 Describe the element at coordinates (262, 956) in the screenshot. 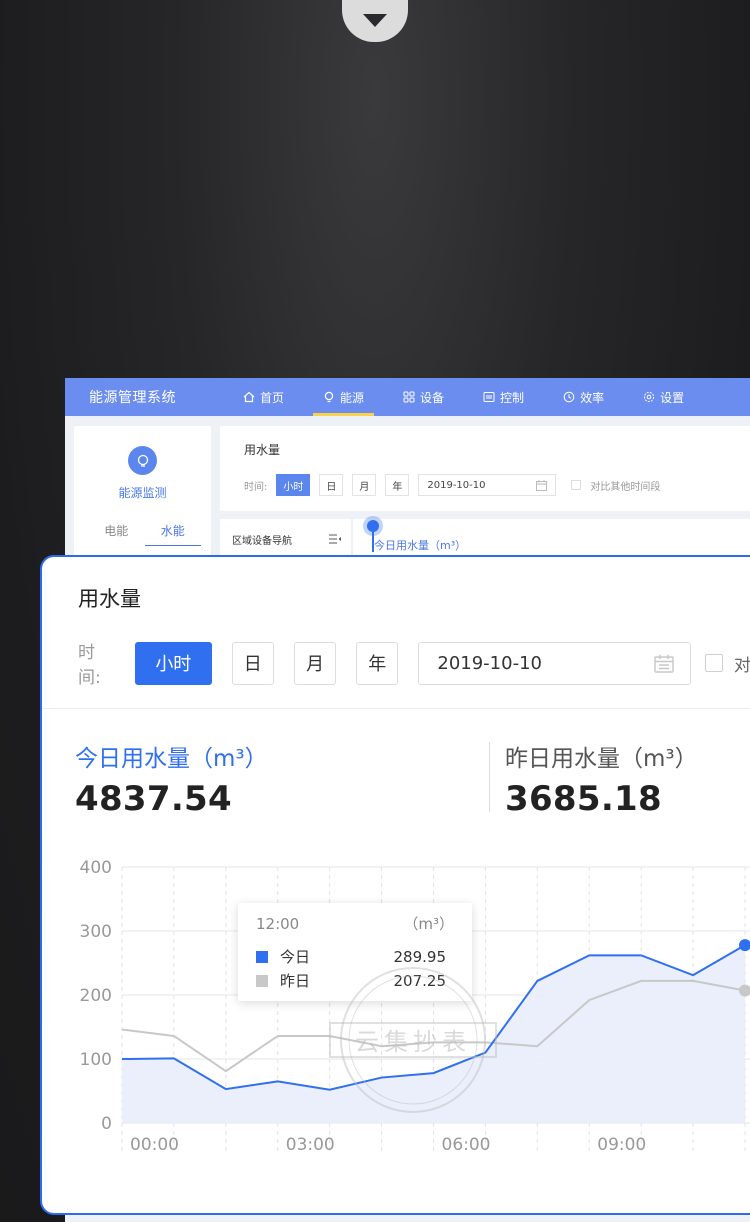

I see `legend-swatch-today` at that location.